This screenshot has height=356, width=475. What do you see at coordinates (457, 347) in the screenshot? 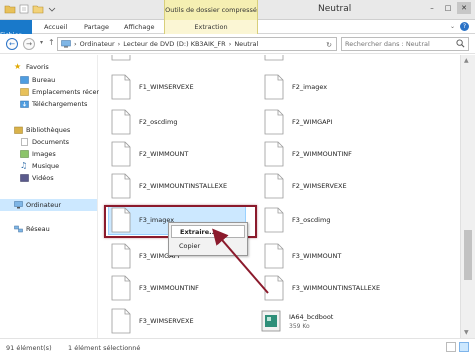
I see `view-switcher` at bounding box center [457, 347].